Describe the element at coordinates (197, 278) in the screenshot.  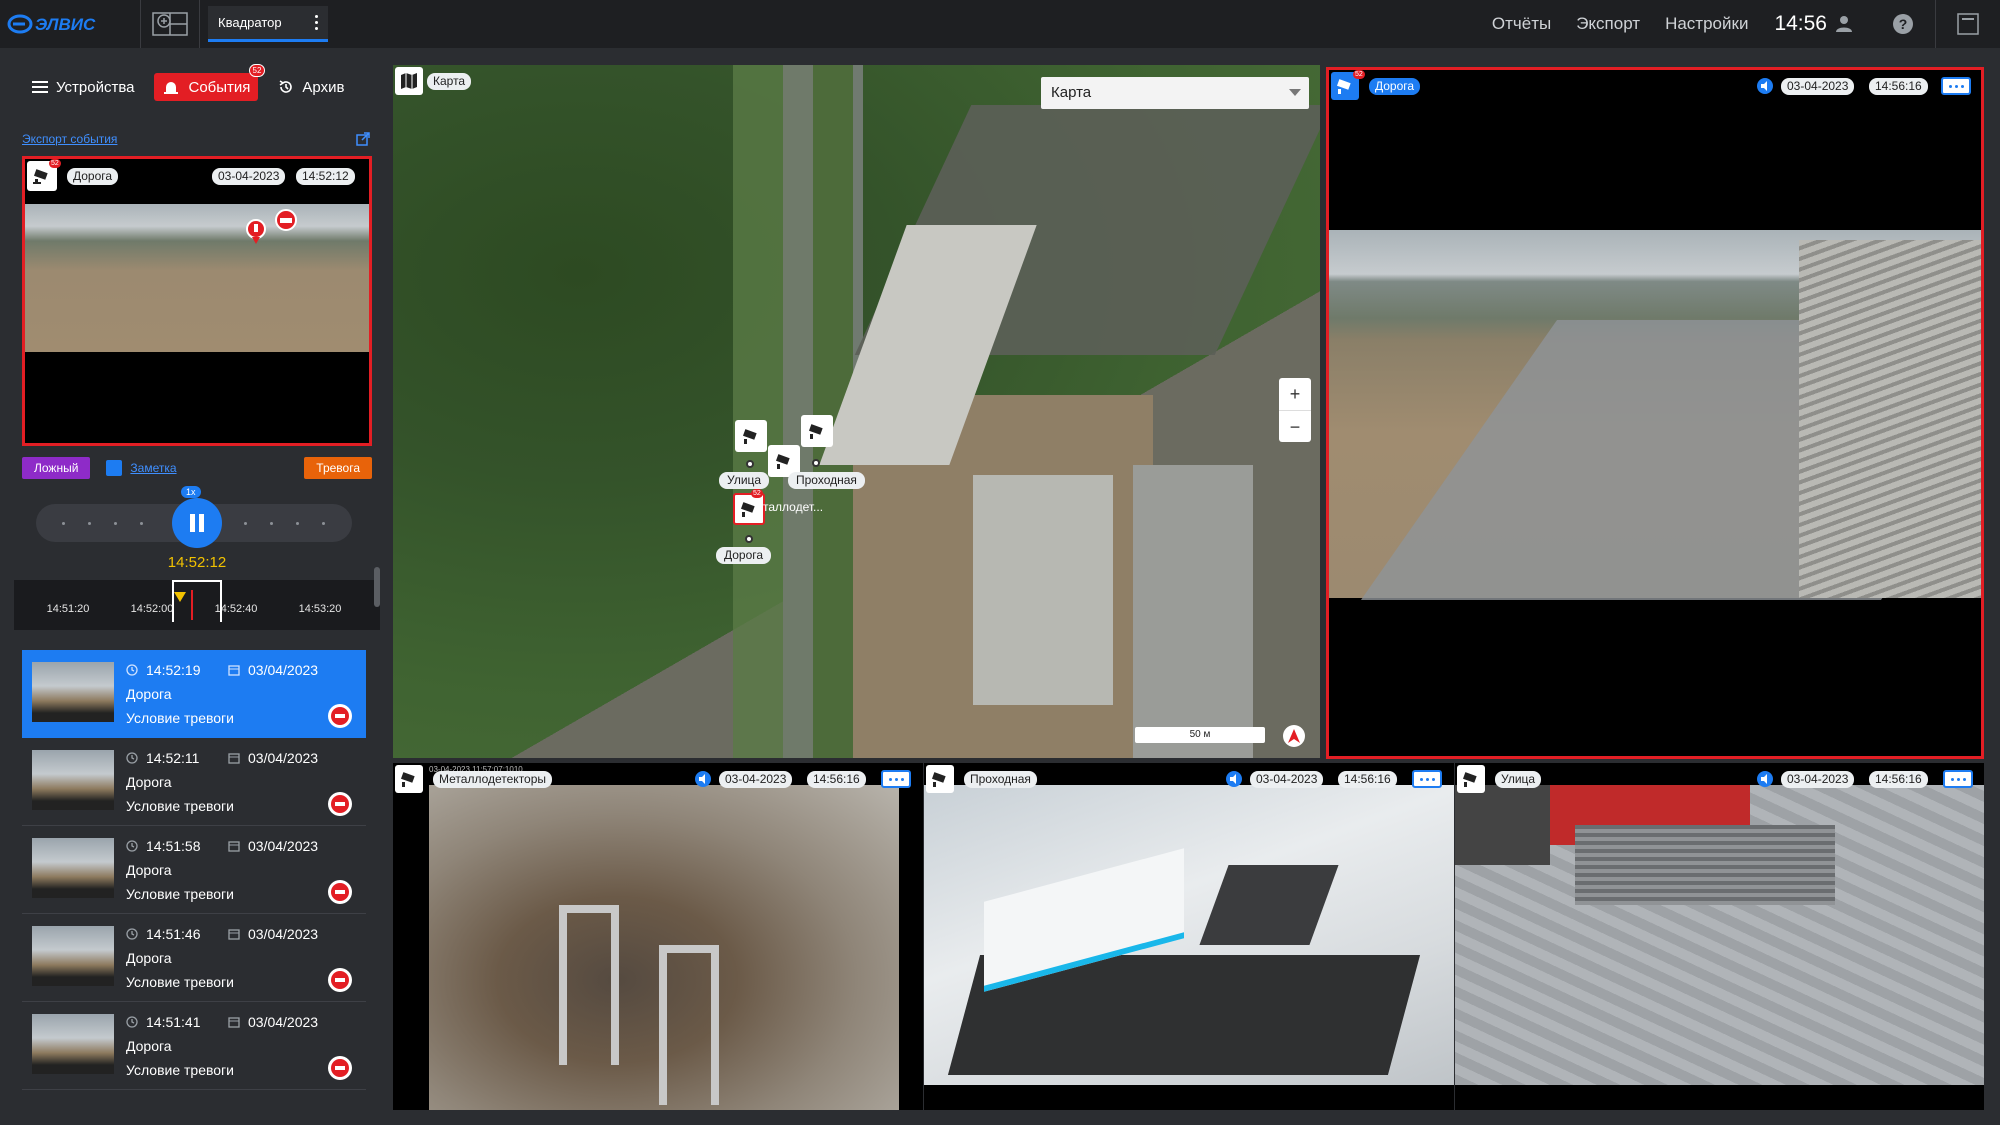
I see `preview-video-frame` at that location.